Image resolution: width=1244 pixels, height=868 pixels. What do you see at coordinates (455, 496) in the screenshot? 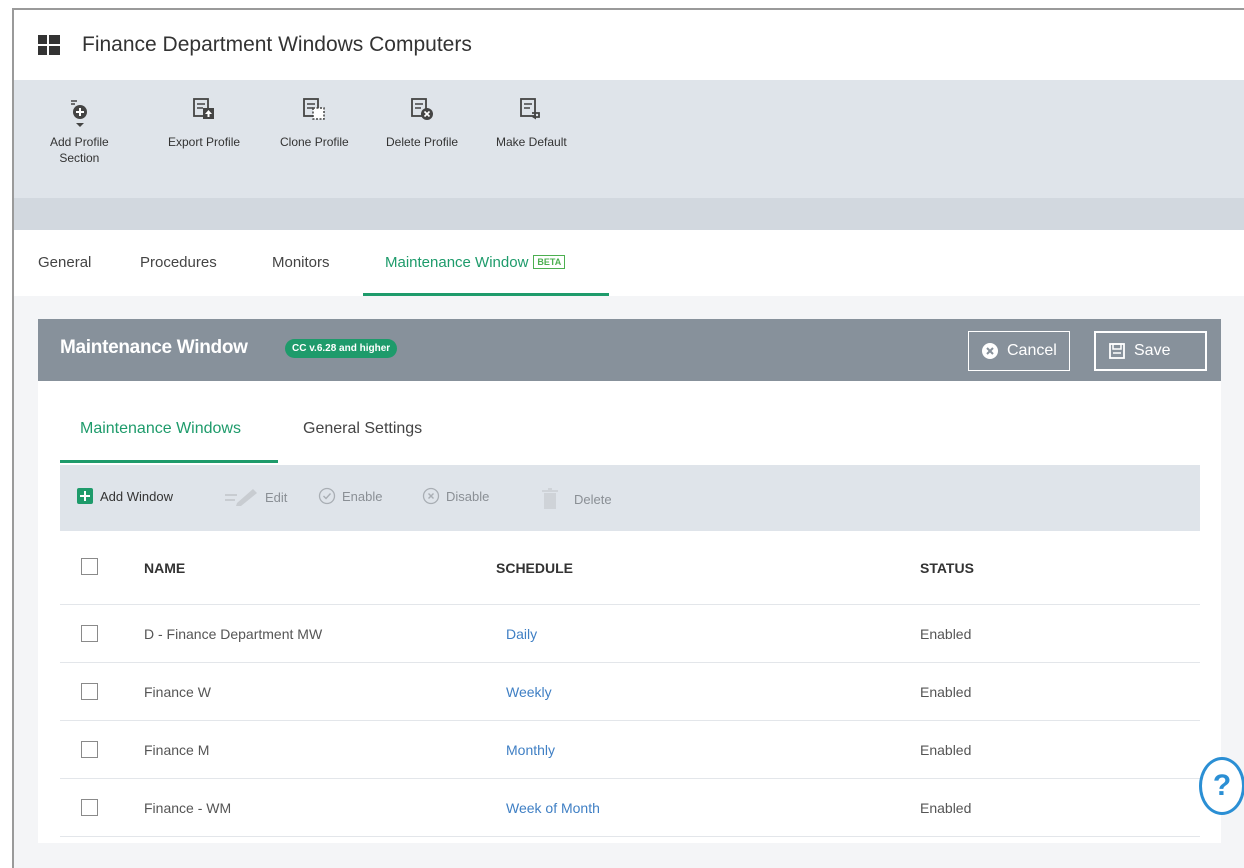
I see `disable-button: Disable` at bounding box center [455, 496].